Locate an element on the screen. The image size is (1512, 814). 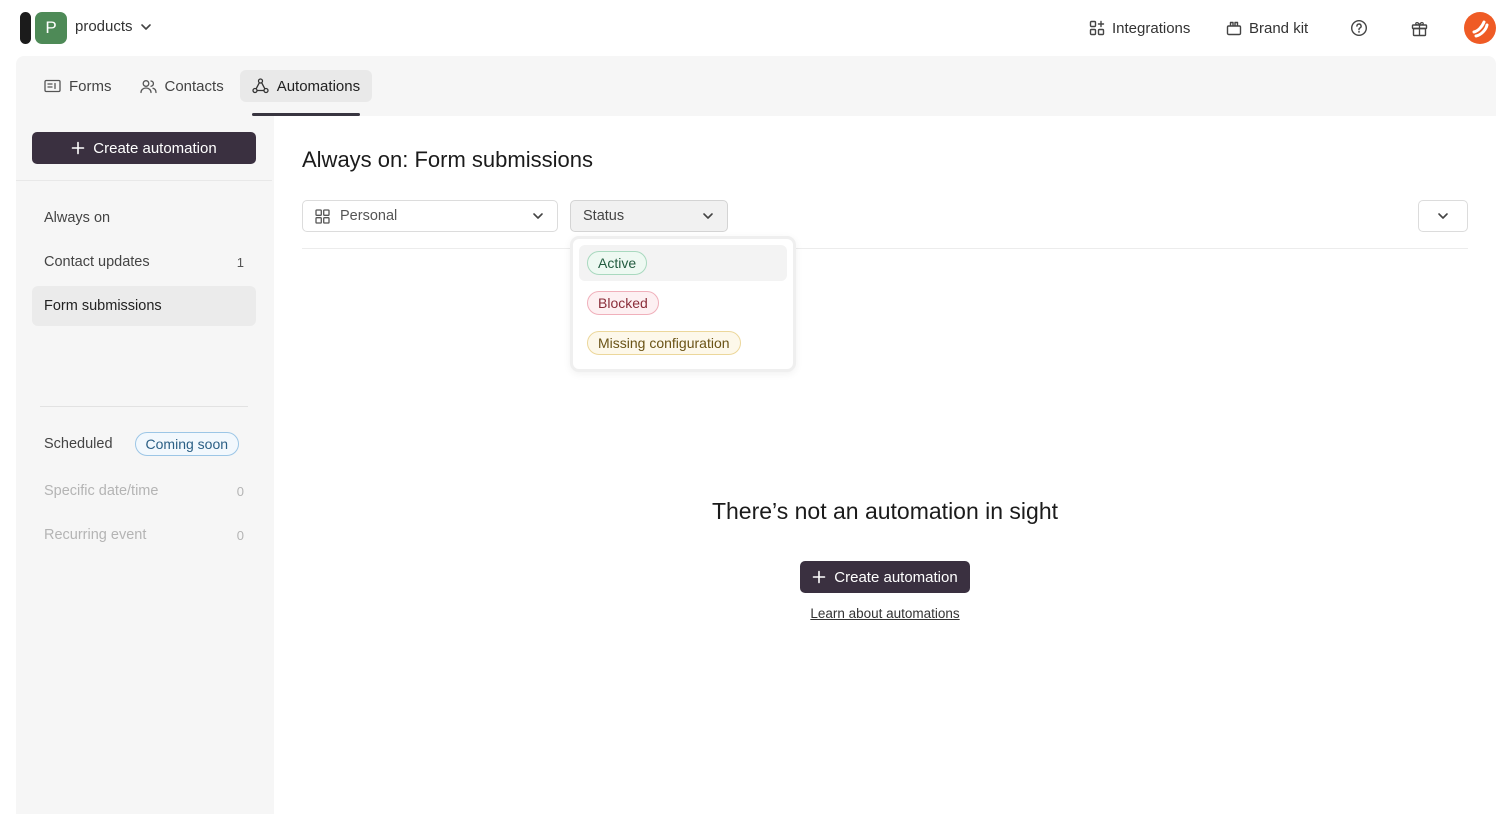
learn-about-automations-link: Learn about automations is located at coordinates (885, 613).